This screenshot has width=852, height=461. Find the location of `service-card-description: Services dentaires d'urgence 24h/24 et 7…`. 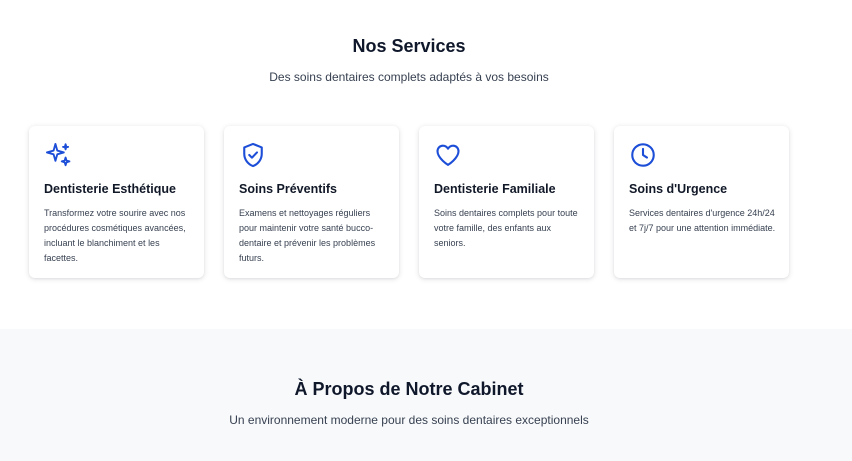

service-card-description: Services dentaires d'urgence 24h/24 et 7… is located at coordinates (702, 220).